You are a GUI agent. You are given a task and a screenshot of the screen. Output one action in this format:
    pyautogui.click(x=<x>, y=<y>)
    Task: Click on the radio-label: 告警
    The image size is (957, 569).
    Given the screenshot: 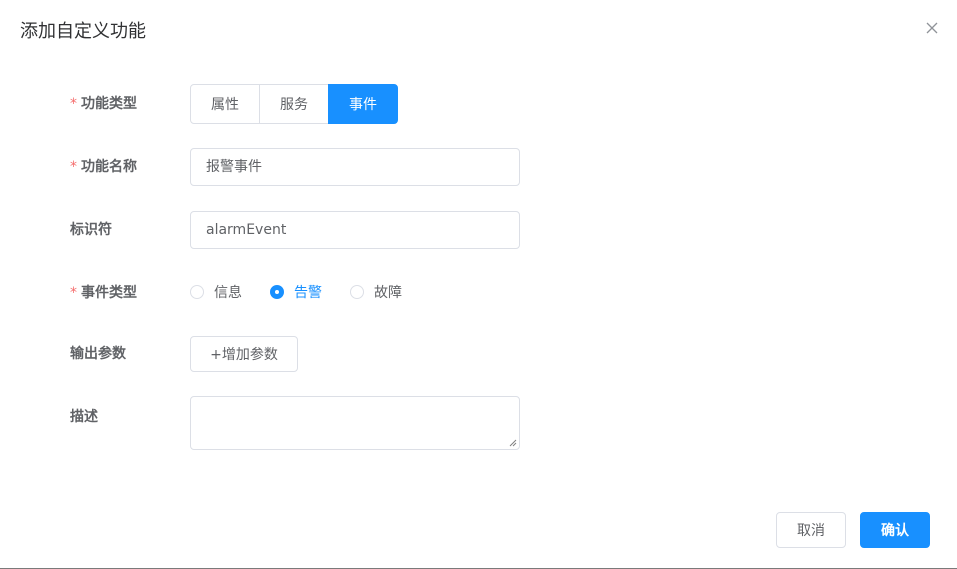 What is the action you would take?
    pyautogui.click(x=308, y=293)
    